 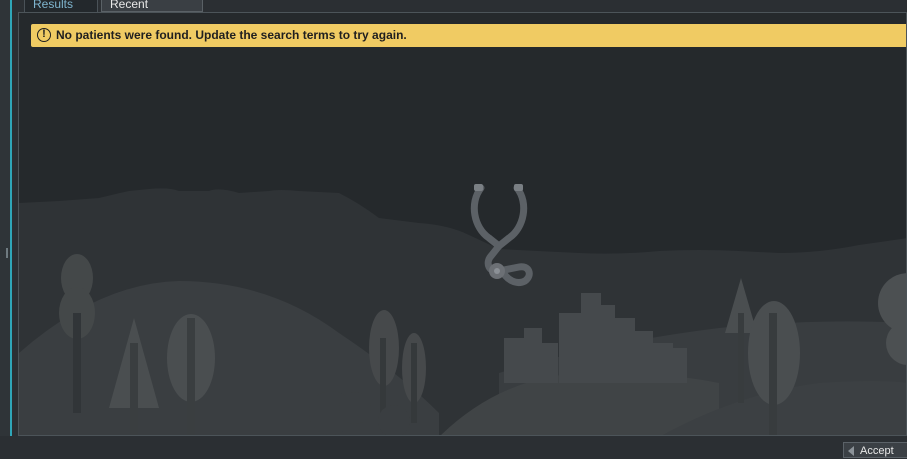 I want to click on accept-button: Accept, so click(x=875, y=450).